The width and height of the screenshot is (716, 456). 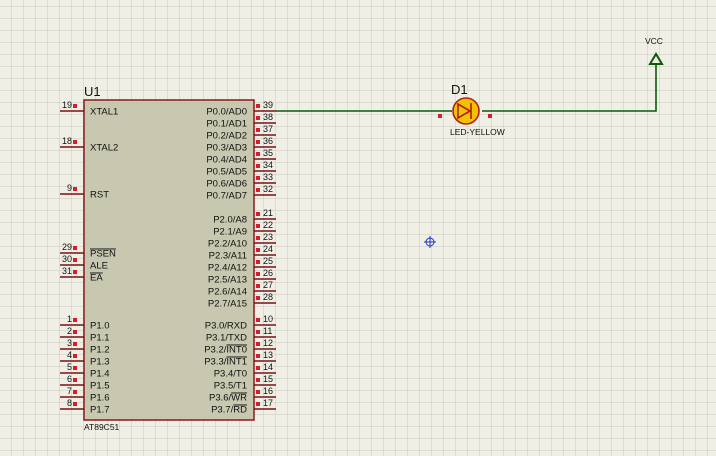 What do you see at coordinates (100, 350) in the screenshot?
I see `pin-name: P1.2` at bounding box center [100, 350].